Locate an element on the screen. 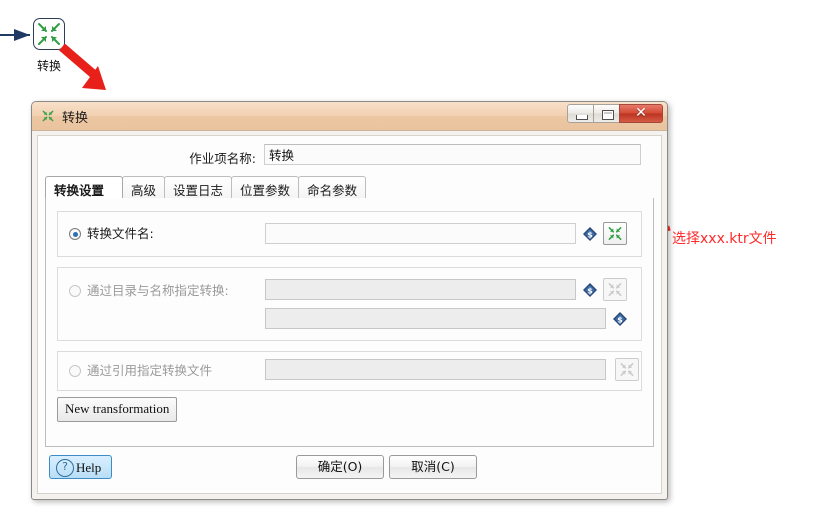 This screenshot has height=520, width=826. close-icon: ✕ is located at coordinates (641, 113).